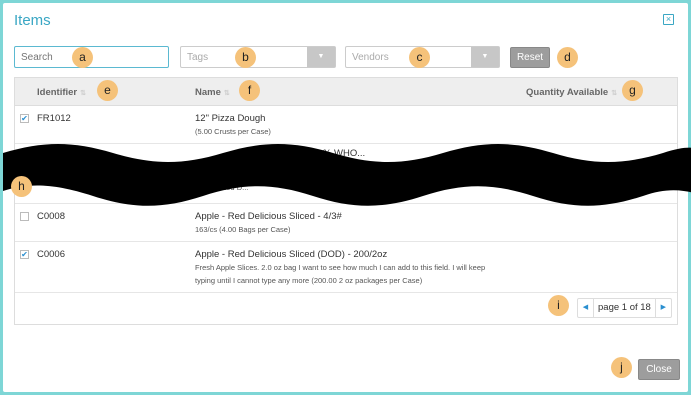 The width and height of the screenshot is (691, 395). I want to click on vendors-placeholder: Vendors, so click(370, 57).